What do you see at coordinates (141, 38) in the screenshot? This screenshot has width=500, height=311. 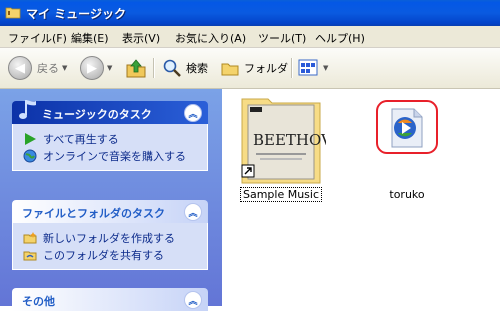 I see `menu-view: 表示(V)` at bounding box center [141, 38].